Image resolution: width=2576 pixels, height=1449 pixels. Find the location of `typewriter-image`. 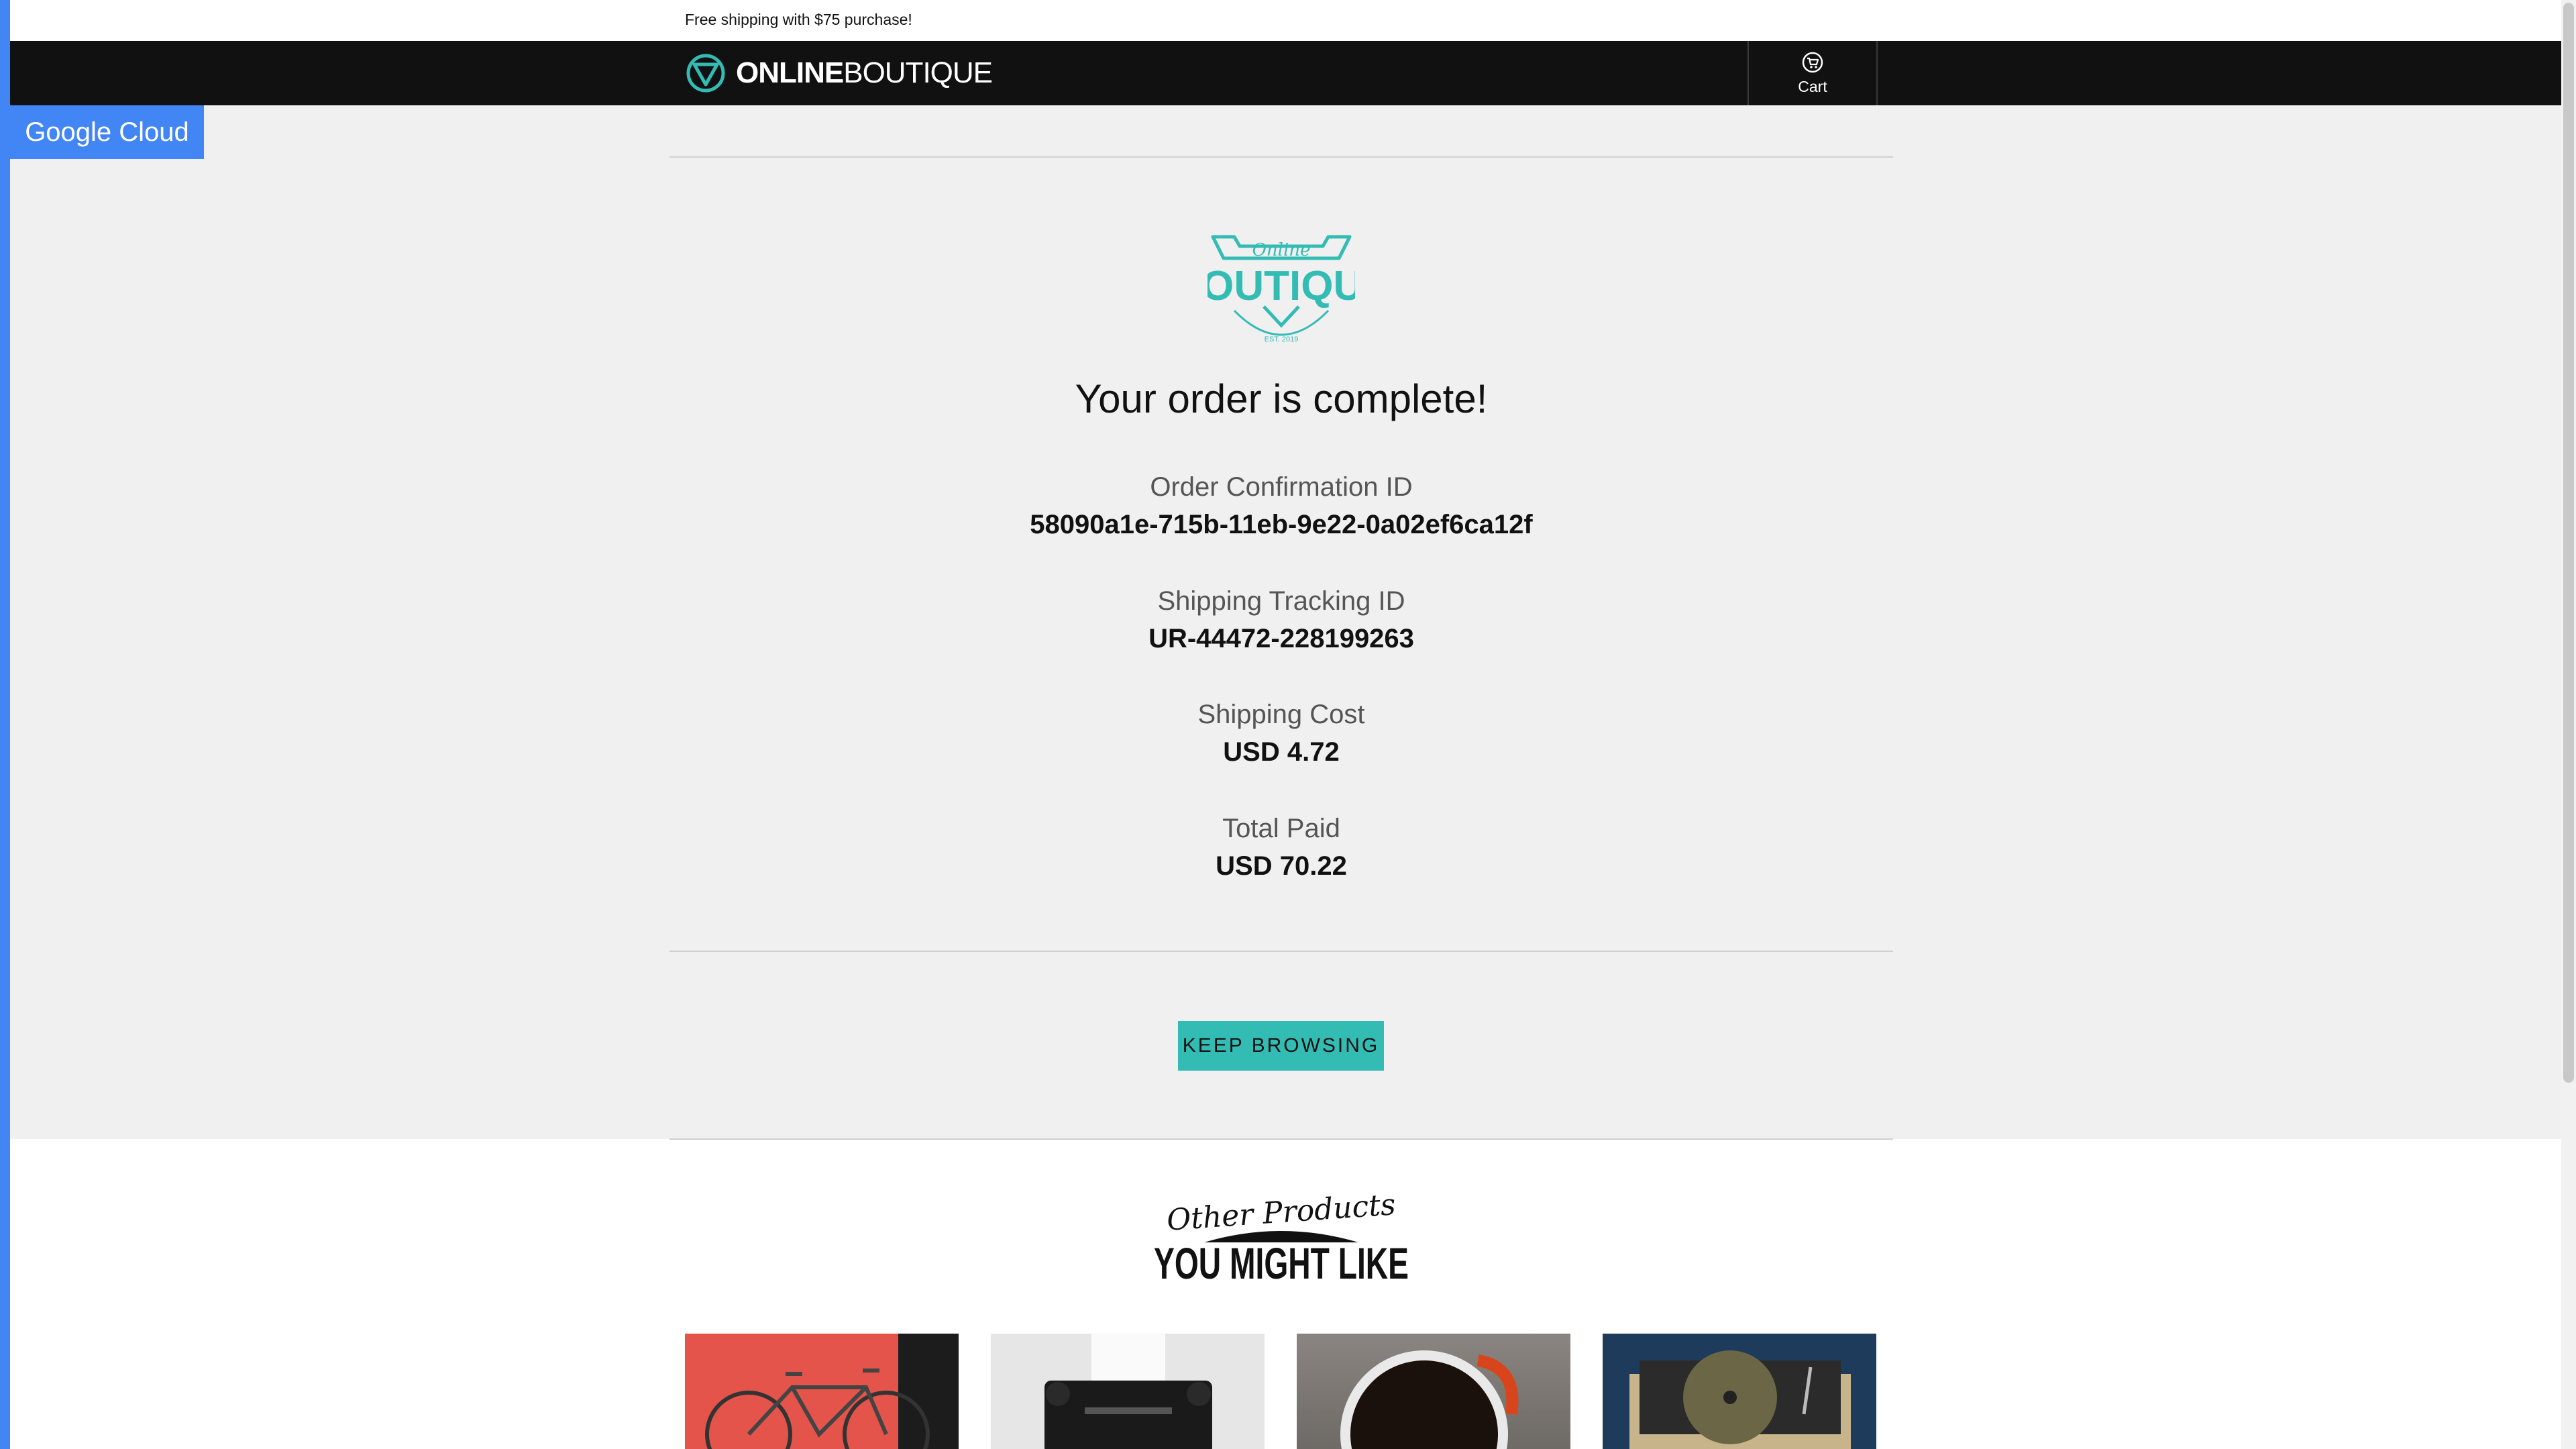

typewriter-image is located at coordinates (1128, 1391).